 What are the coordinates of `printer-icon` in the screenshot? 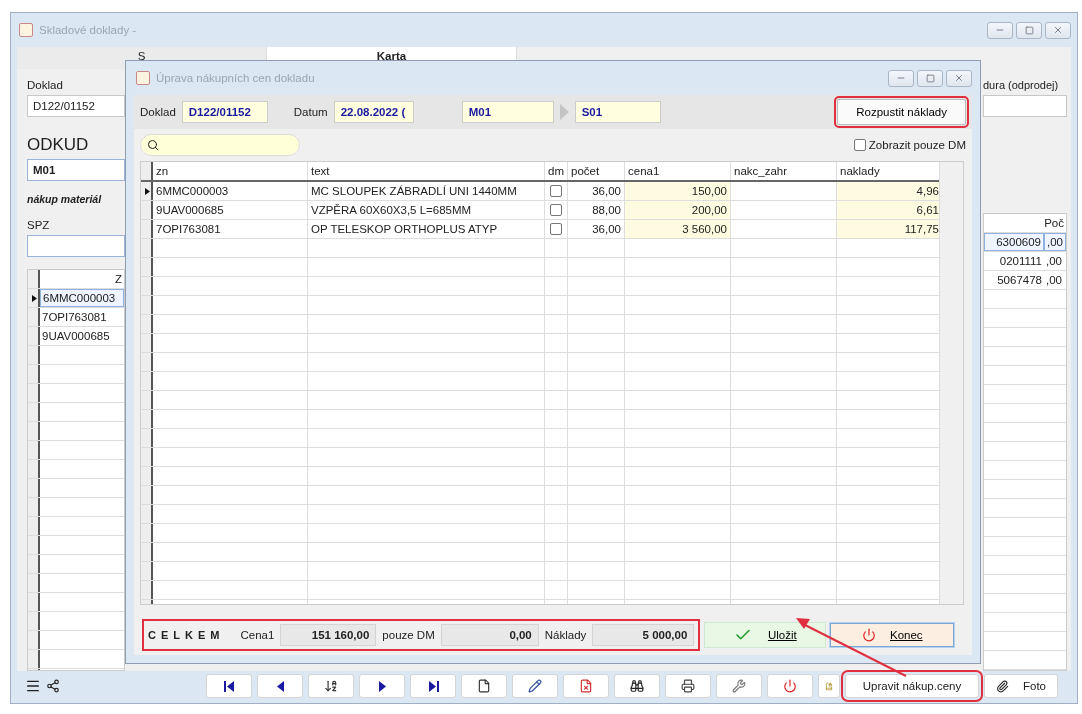 It's located at (688, 686).